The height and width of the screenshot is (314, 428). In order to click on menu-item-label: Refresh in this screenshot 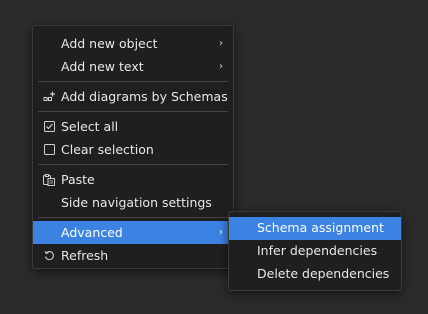, I will do `click(85, 255)`.